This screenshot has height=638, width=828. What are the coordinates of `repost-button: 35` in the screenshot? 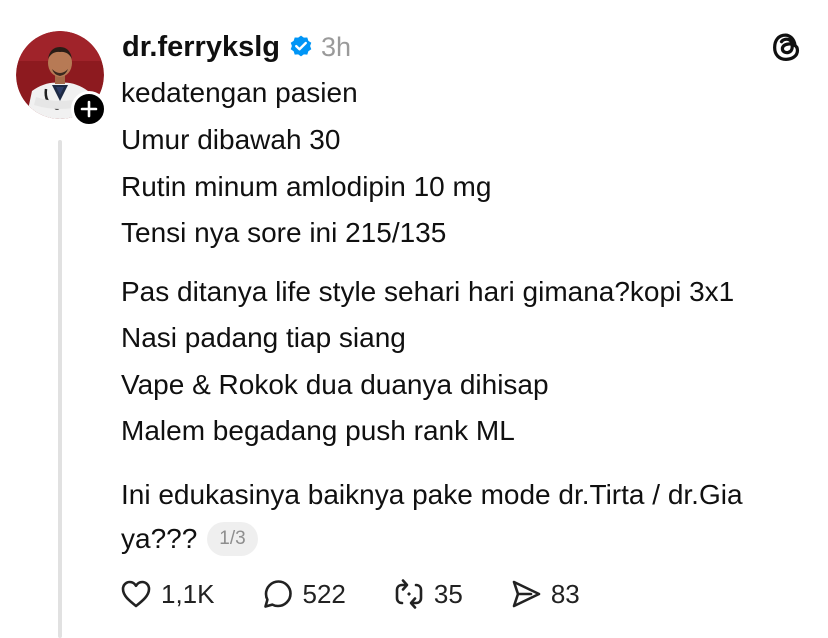 It's located at (427, 594).